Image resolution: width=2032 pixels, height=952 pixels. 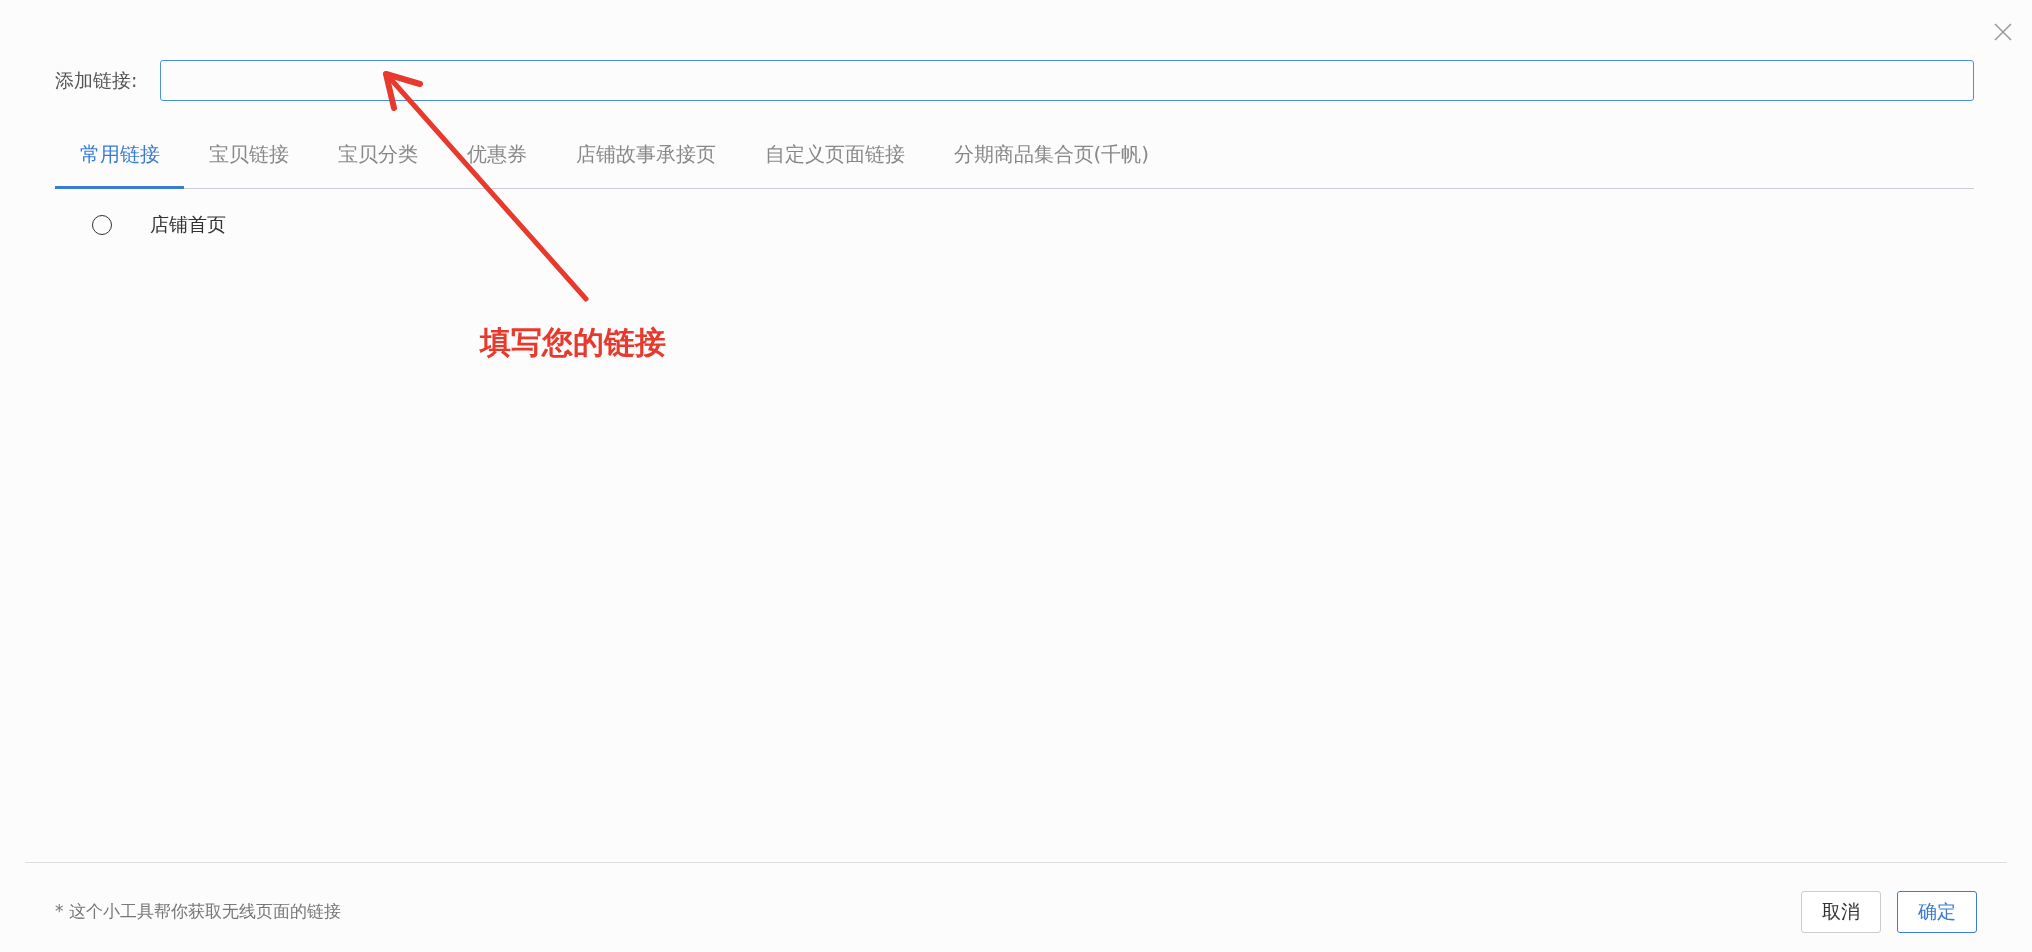 What do you see at coordinates (1937, 911) in the screenshot?
I see `confirm-button: 确定` at bounding box center [1937, 911].